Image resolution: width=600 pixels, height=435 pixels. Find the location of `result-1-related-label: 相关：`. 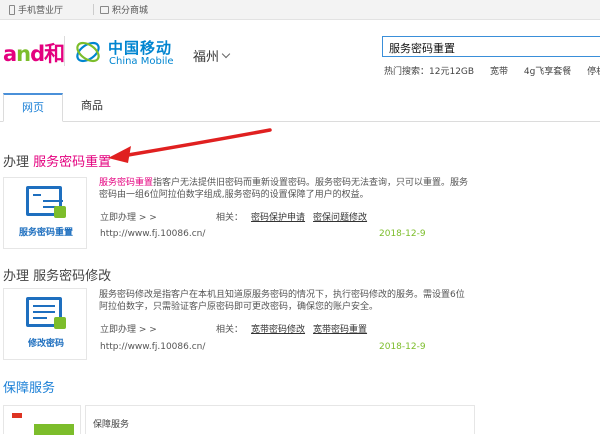

result-1-related-label: 相关： is located at coordinates (230, 218).